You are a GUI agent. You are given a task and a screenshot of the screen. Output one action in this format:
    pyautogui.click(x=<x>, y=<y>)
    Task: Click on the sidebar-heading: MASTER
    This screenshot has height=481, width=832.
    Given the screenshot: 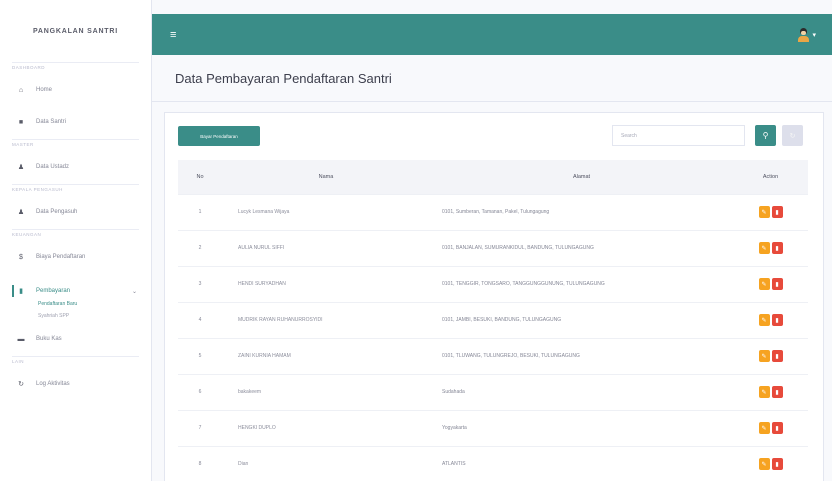 What is the action you would take?
    pyautogui.click(x=23, y=144)
    